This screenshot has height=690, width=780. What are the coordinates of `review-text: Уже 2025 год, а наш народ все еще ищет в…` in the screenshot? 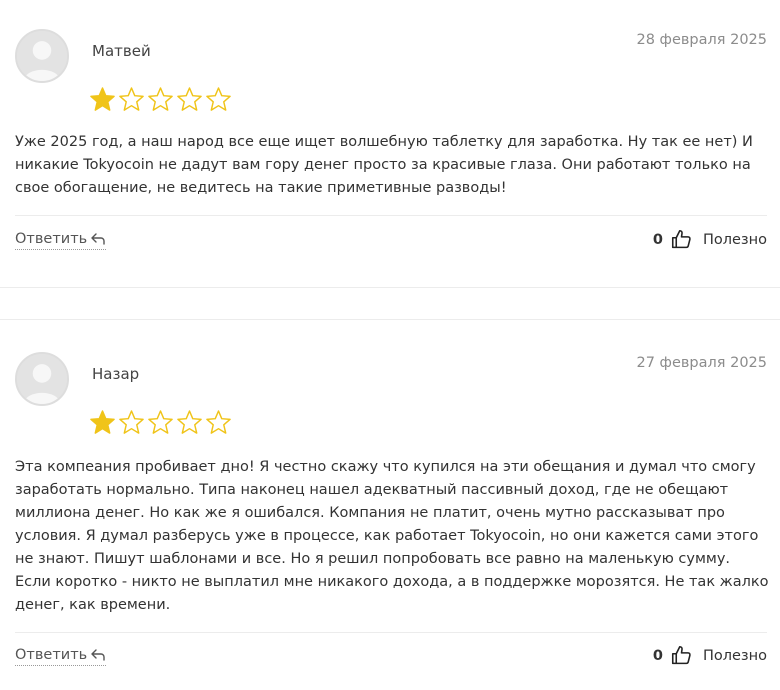 It's located at (384, 165).